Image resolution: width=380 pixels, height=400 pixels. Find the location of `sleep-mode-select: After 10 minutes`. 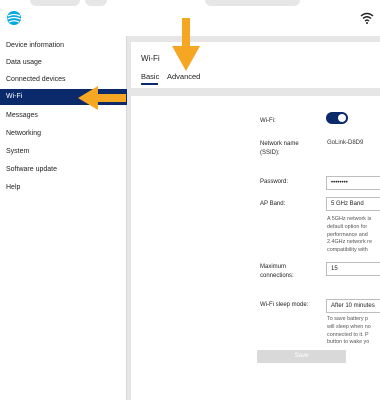

sleep-mode-select: After 10 minutes is located at coordinates (353, 306).